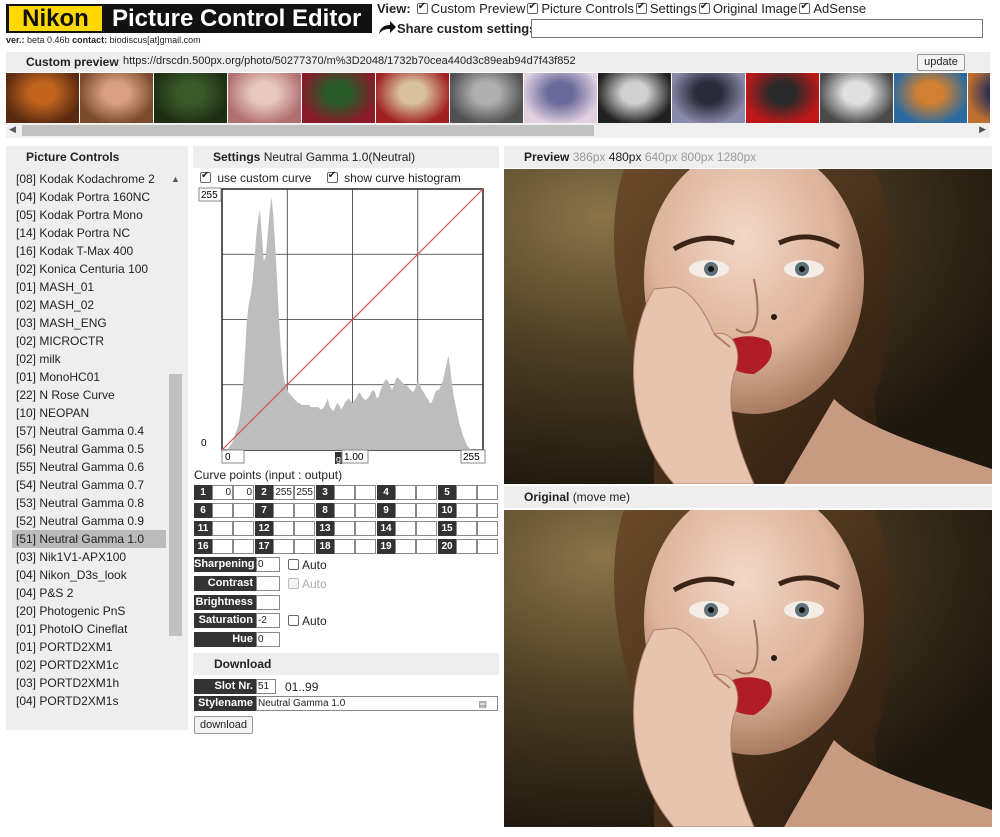 The width and height of the screenshot is (1000, 837). I want to click on list-item: [01] PhotoIO Cineflat, so click(89, 629).